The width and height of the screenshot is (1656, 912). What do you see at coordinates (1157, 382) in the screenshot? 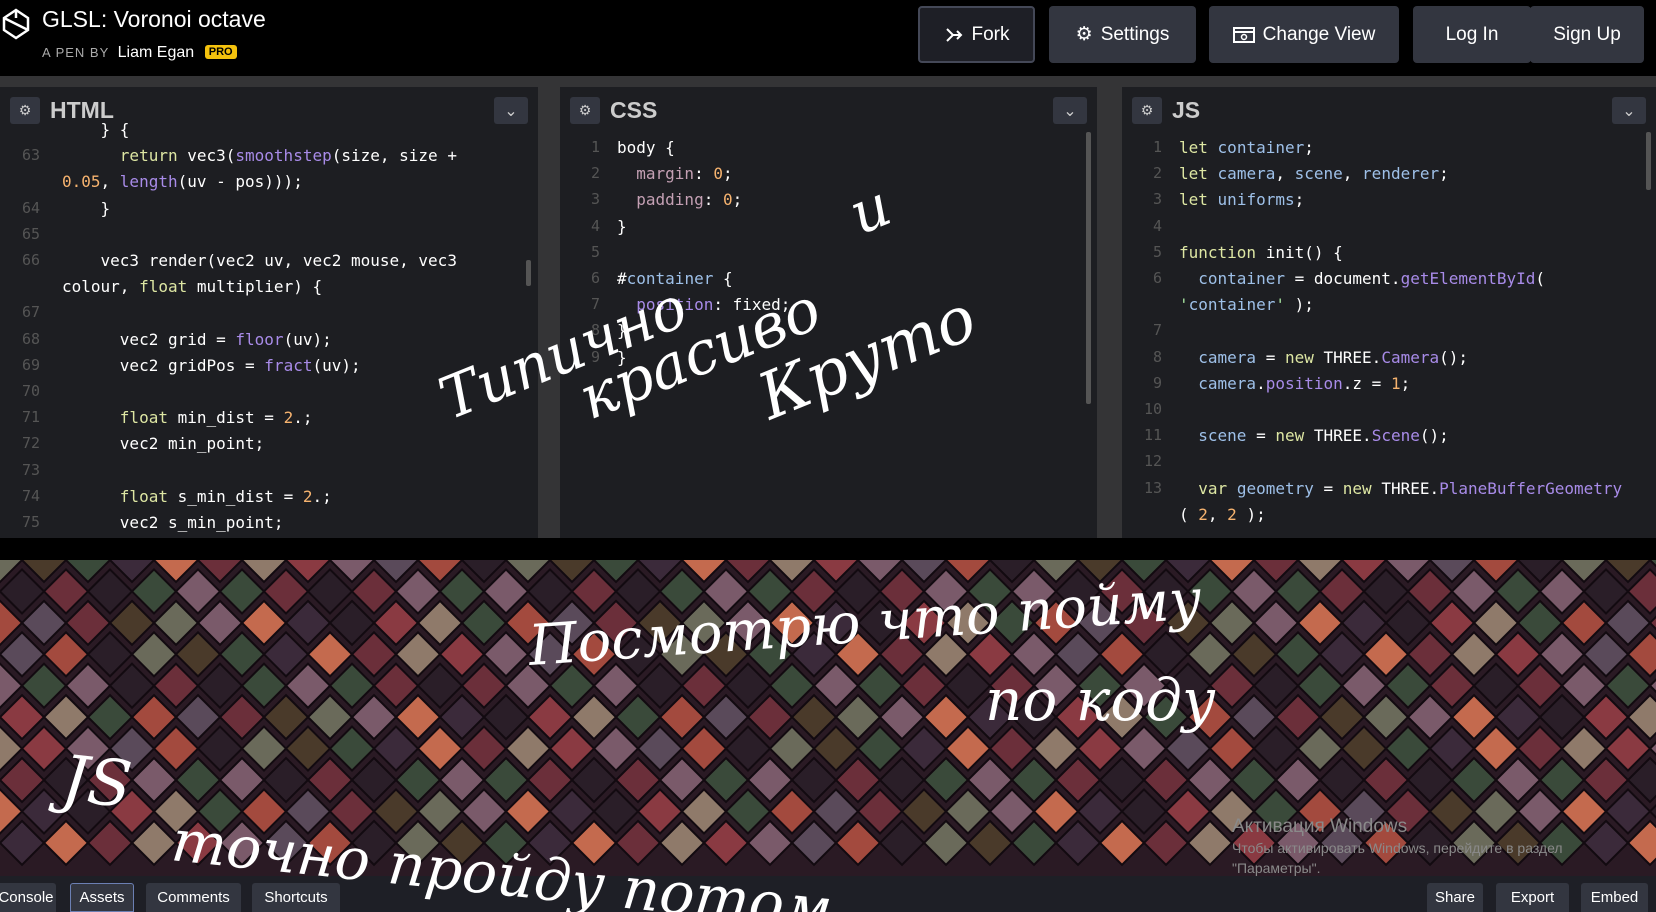
I see `line-number: 9` at bounding box center [1157, 382].